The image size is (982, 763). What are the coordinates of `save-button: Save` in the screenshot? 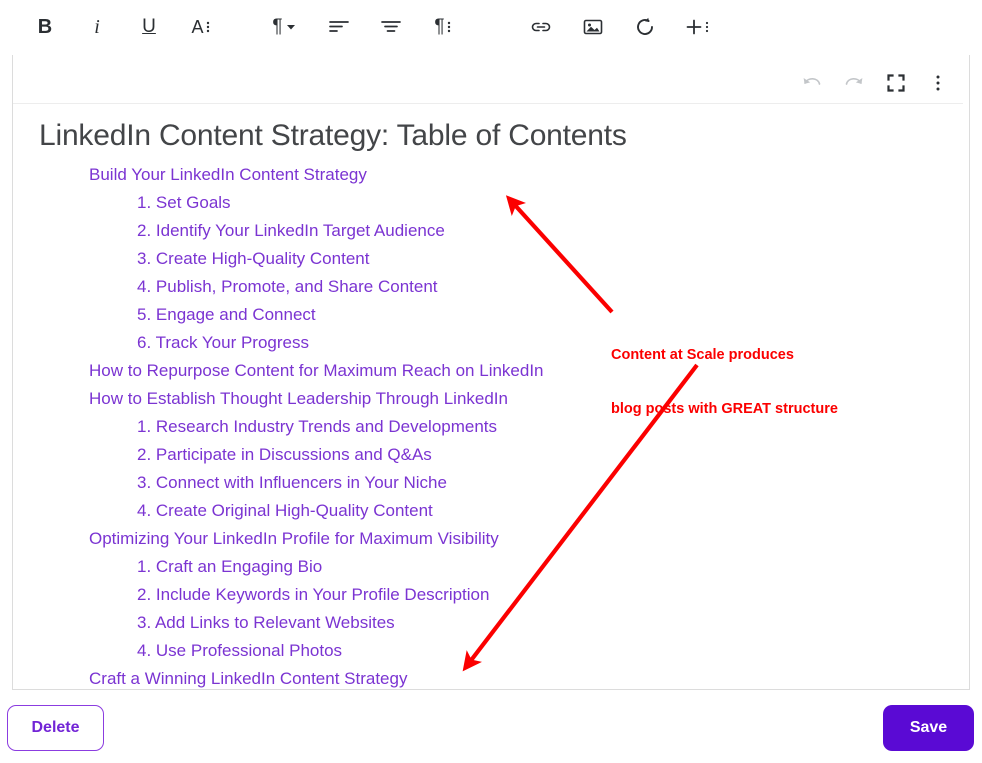 It's located at (928, 728).